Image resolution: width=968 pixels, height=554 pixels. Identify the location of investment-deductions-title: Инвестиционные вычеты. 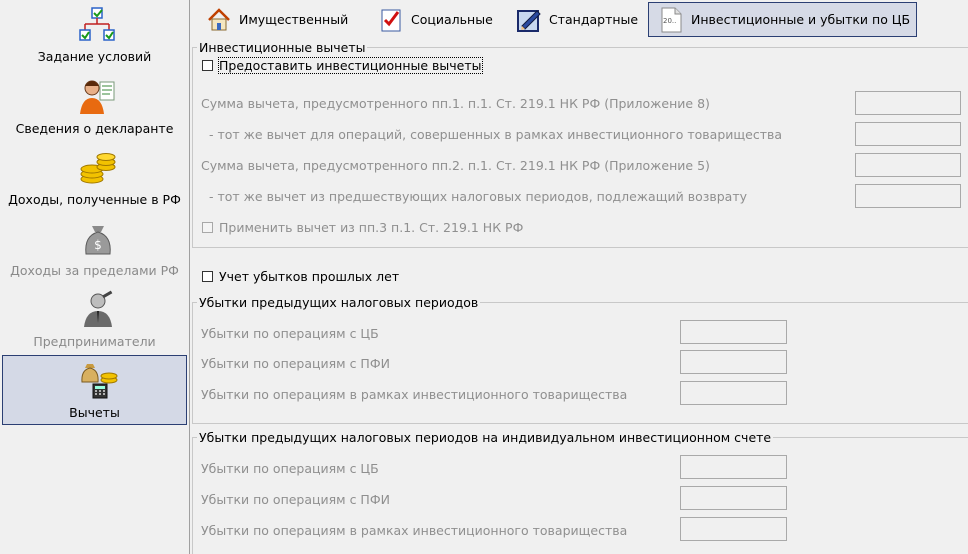
(282, 47).